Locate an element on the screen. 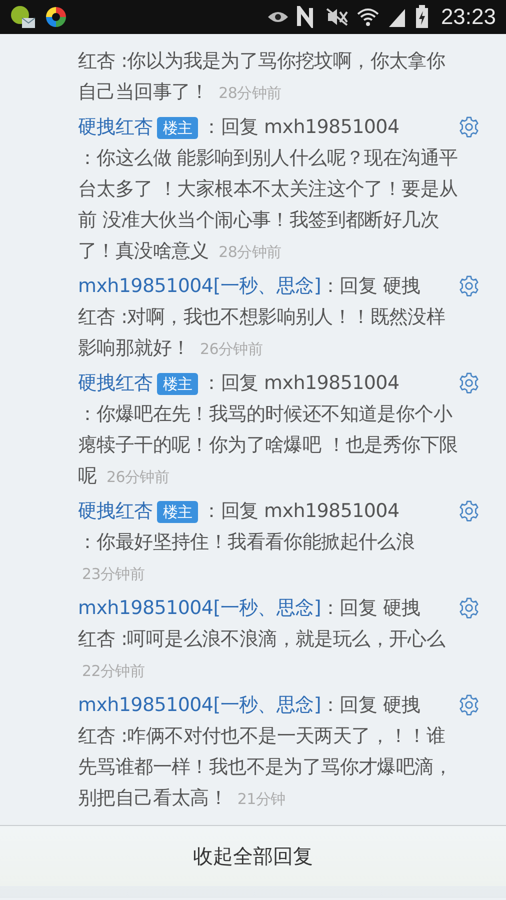 The height and width of the screenshot is (900, 506). reply-text: 红杏 :咋俩不对付也不是一天两天了，！！谁先骂谁都一样！我也不是为了骂你才爆吧滴，别把自己看太高！ 21分钟 is located at coordinates (266, 767).